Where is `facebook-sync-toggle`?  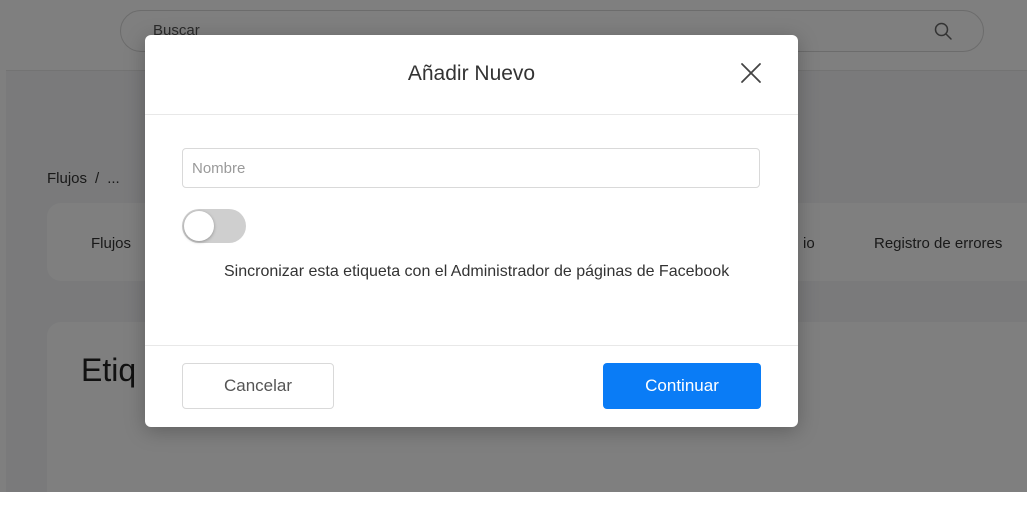 facebook-sync-toggle is located at coordinates (214, 226).